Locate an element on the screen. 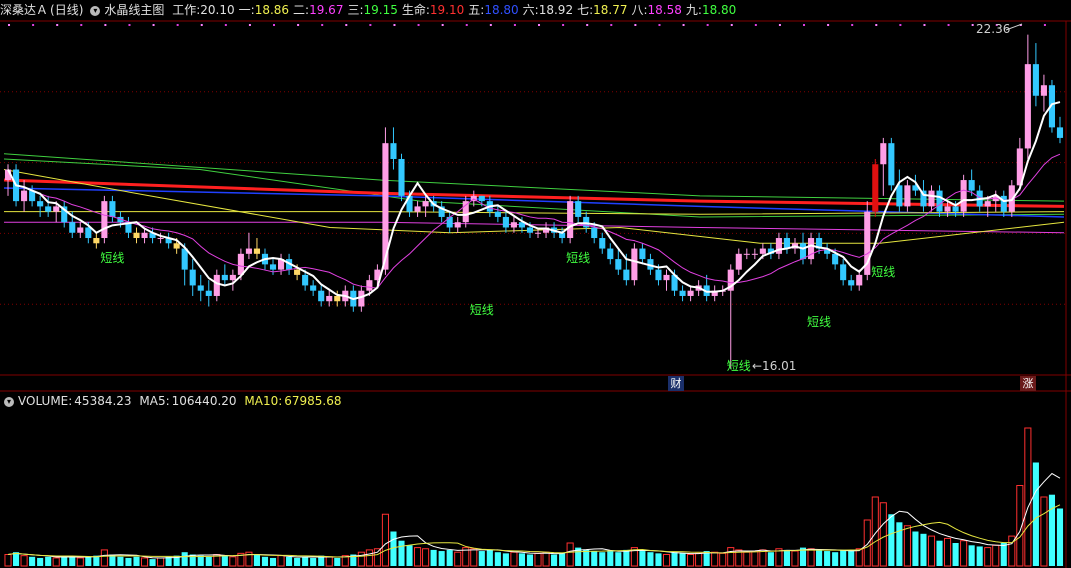 Image resolution: width=1071 pixels, height=568 pixels. volume-menu-icon: ▾ is located at coordinates (9, 401).